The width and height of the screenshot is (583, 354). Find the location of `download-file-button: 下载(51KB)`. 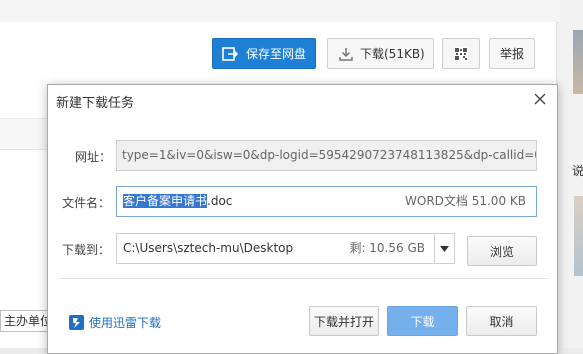

download-file-button: 下载(51KB) is located at coordinates (380, 53).